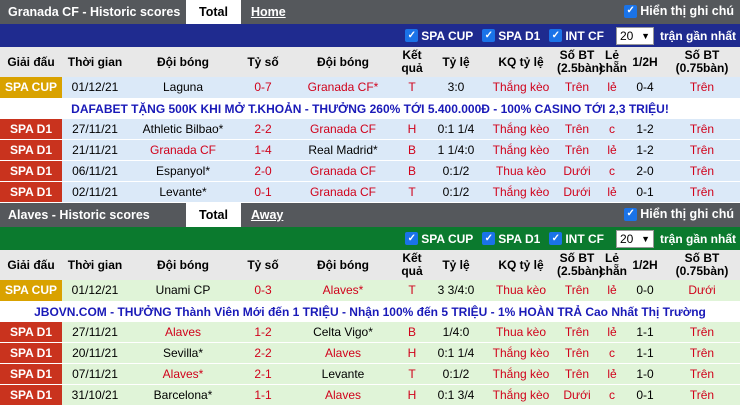 Image resolution: width=740 pixels, height=406 pixels. What do you see at coordinates (645, 150) in the screenshot?
I see `half-time: 1-2` at bounding box center [645, 150].